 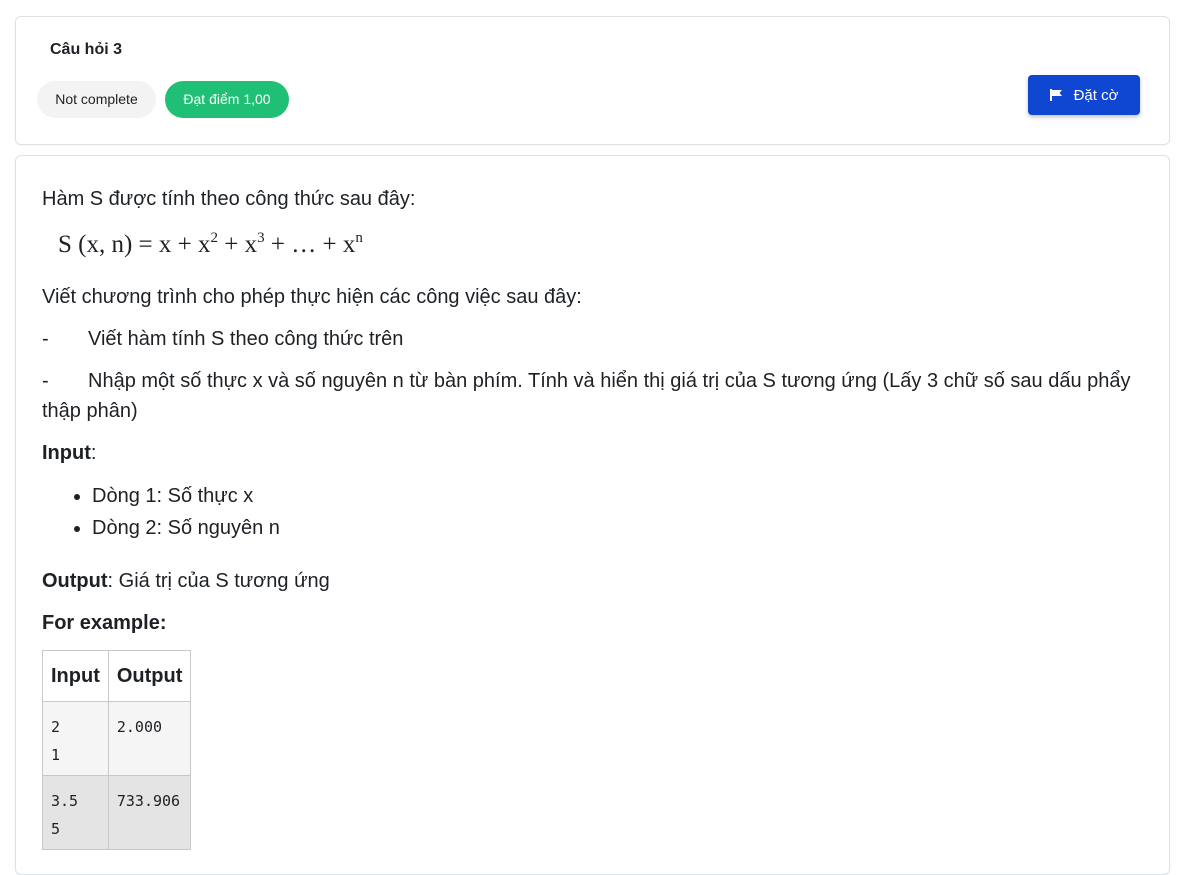 What do you see at coordinates (149, 676) in the screenshot?
I see `table-header-output: Output` at bounding box center [149, 676].